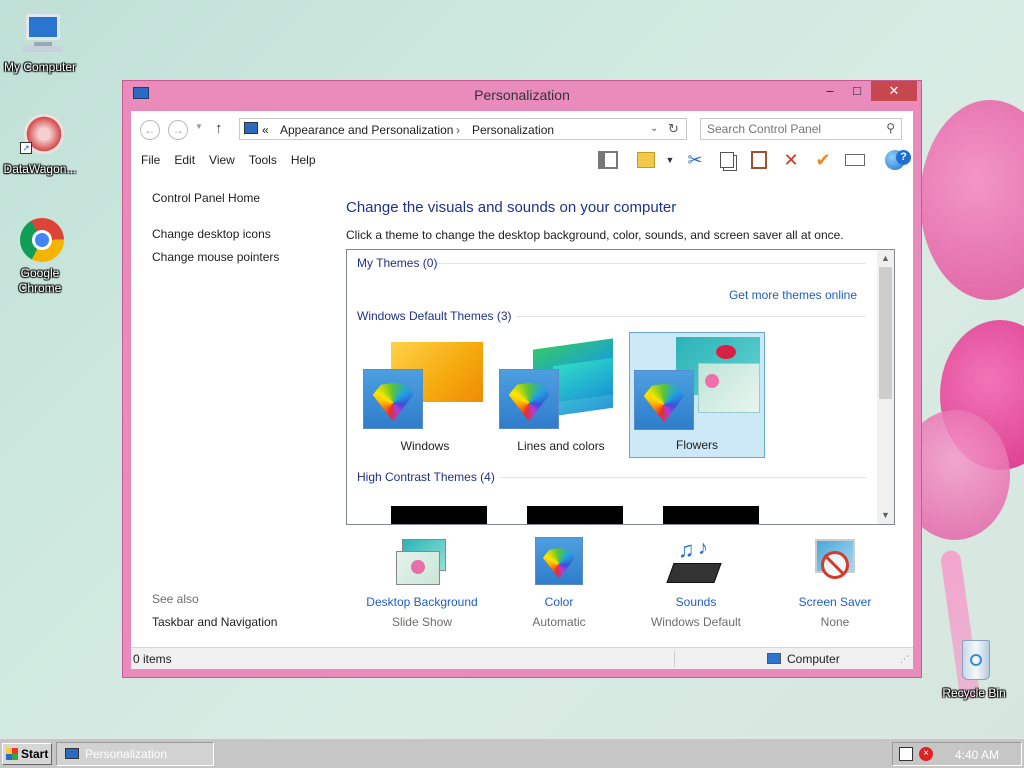 This screenshot has height=768, width=1024. What do you see at coordinates (426, 477) in the screenshot?
I see `group-high-contrast-themes: High Contrast Themes (4)` at bounding box center [426, 477].